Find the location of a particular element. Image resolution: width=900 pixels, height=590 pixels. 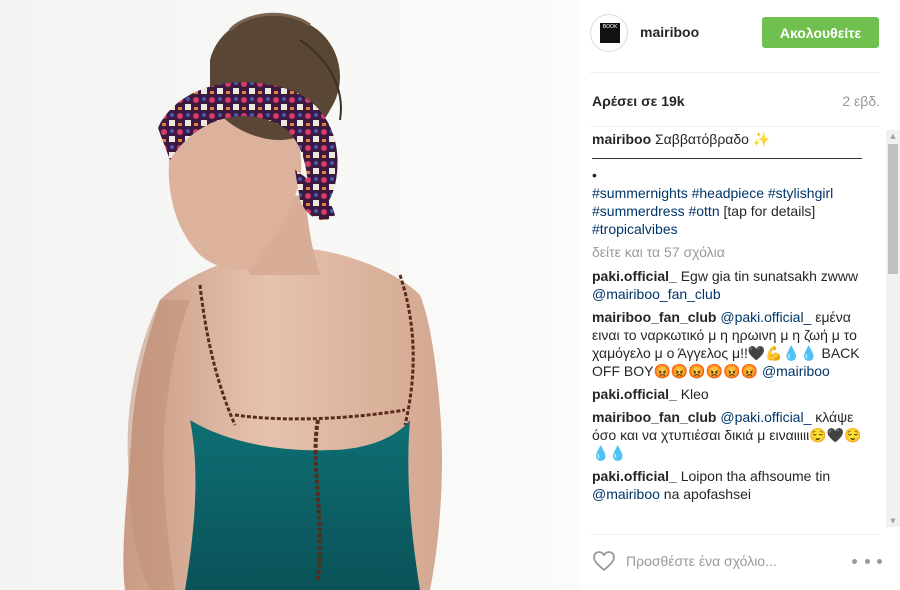

caption-hashtags: #summernights #headpiece #stylishgirl is located at coordinates (712, 193).